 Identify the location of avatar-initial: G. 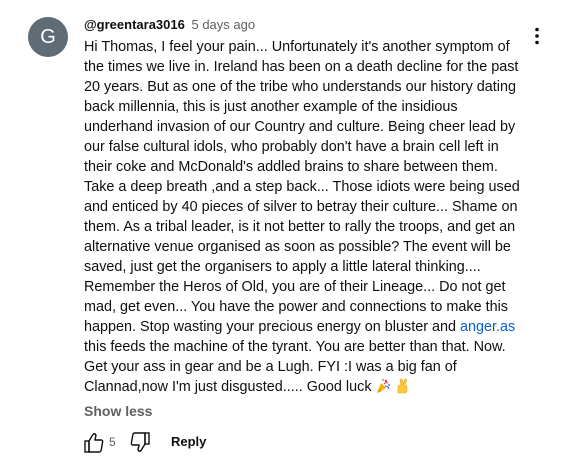
(48, 37).